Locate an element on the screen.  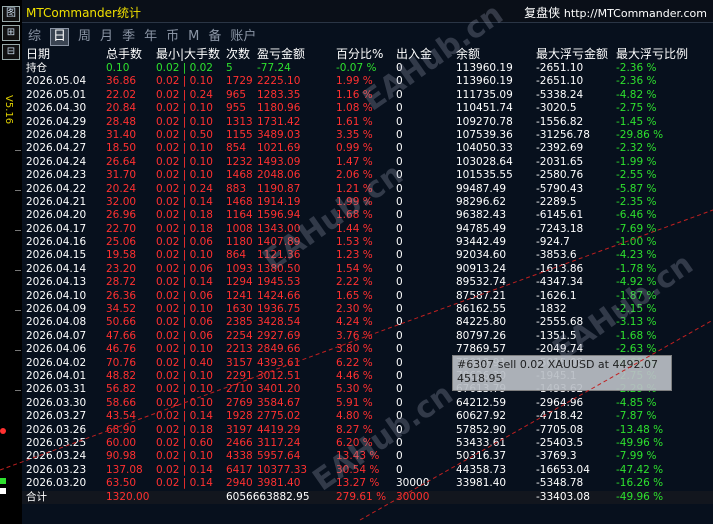
cell-date: 2026.03.26 is located at coordinates (56, 429).